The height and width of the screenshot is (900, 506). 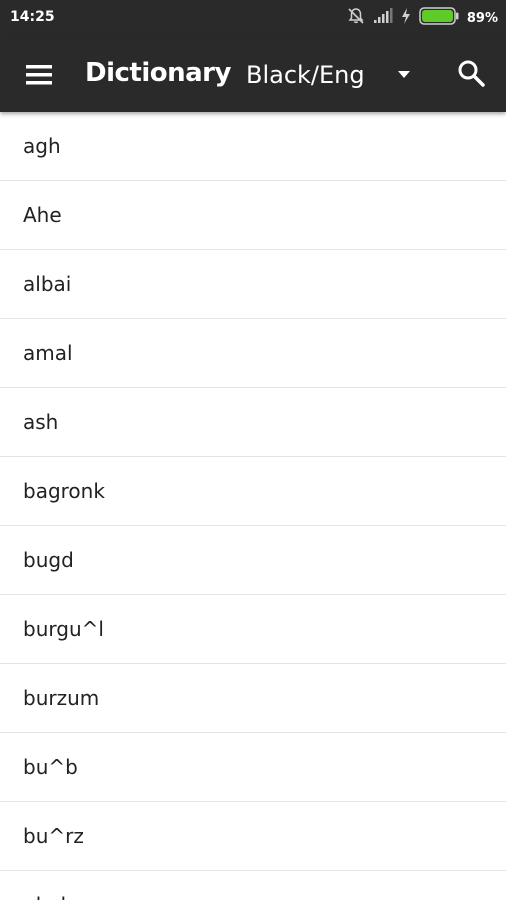 I want to click on list-item: burgu^l, so click(x=253, y=629).